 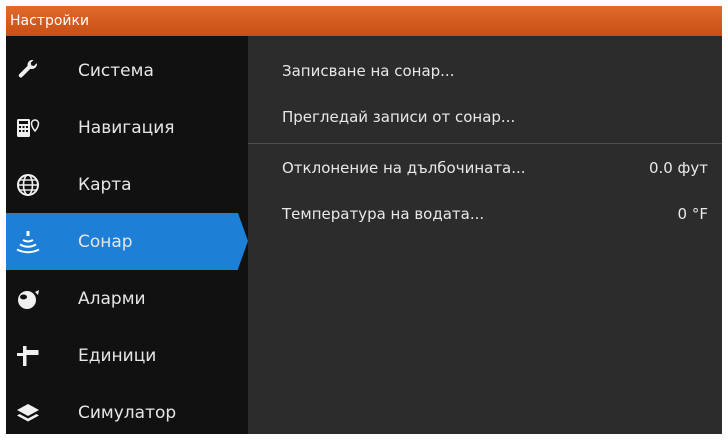 What do you see at coordinates (28, 184) in the screenshot?
I see `globe-icon` at bounding box center [28, 184].